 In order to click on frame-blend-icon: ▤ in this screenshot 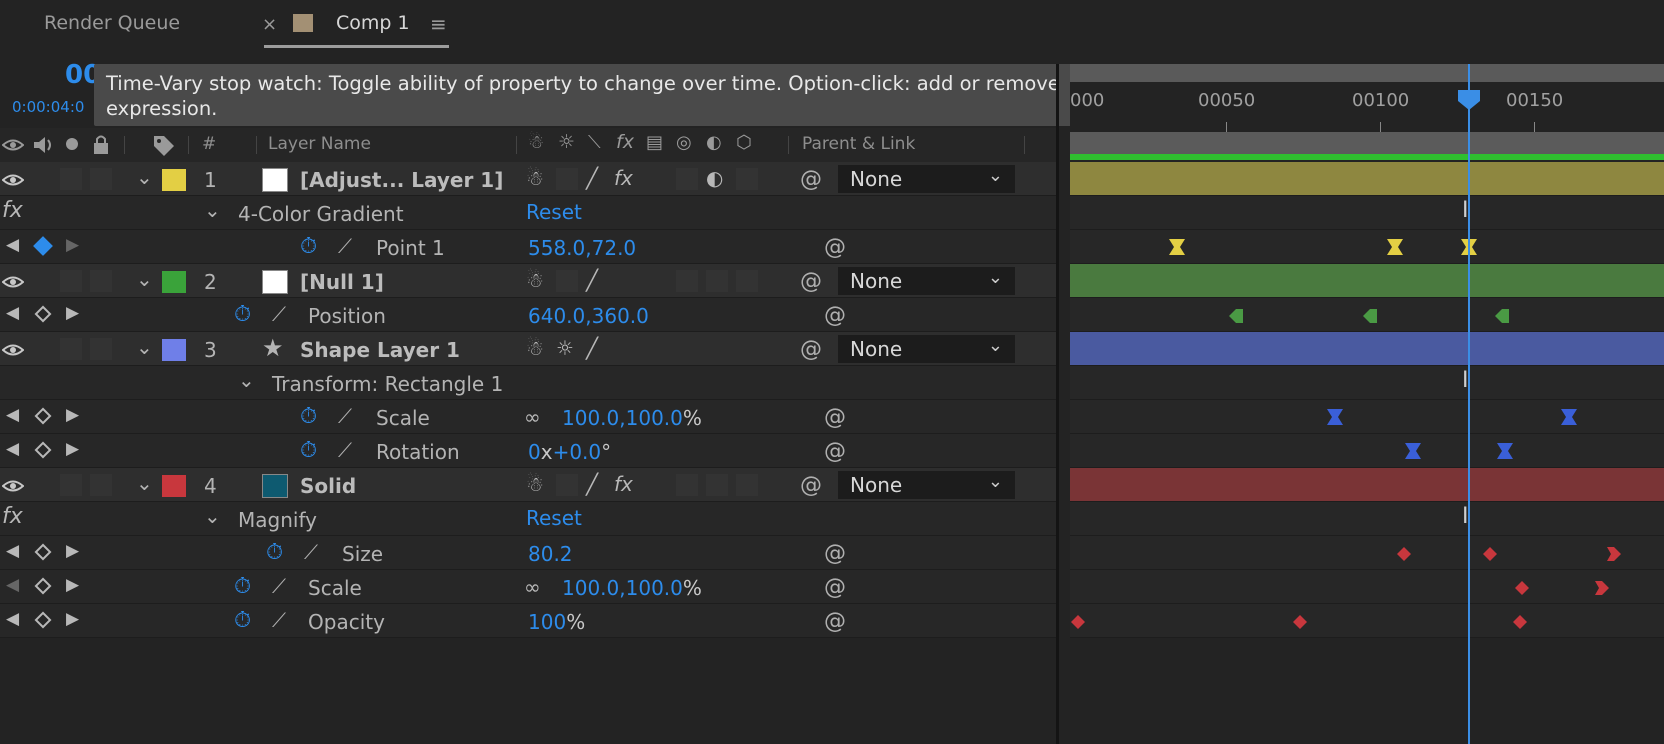, I will do `click(654, 142)`.